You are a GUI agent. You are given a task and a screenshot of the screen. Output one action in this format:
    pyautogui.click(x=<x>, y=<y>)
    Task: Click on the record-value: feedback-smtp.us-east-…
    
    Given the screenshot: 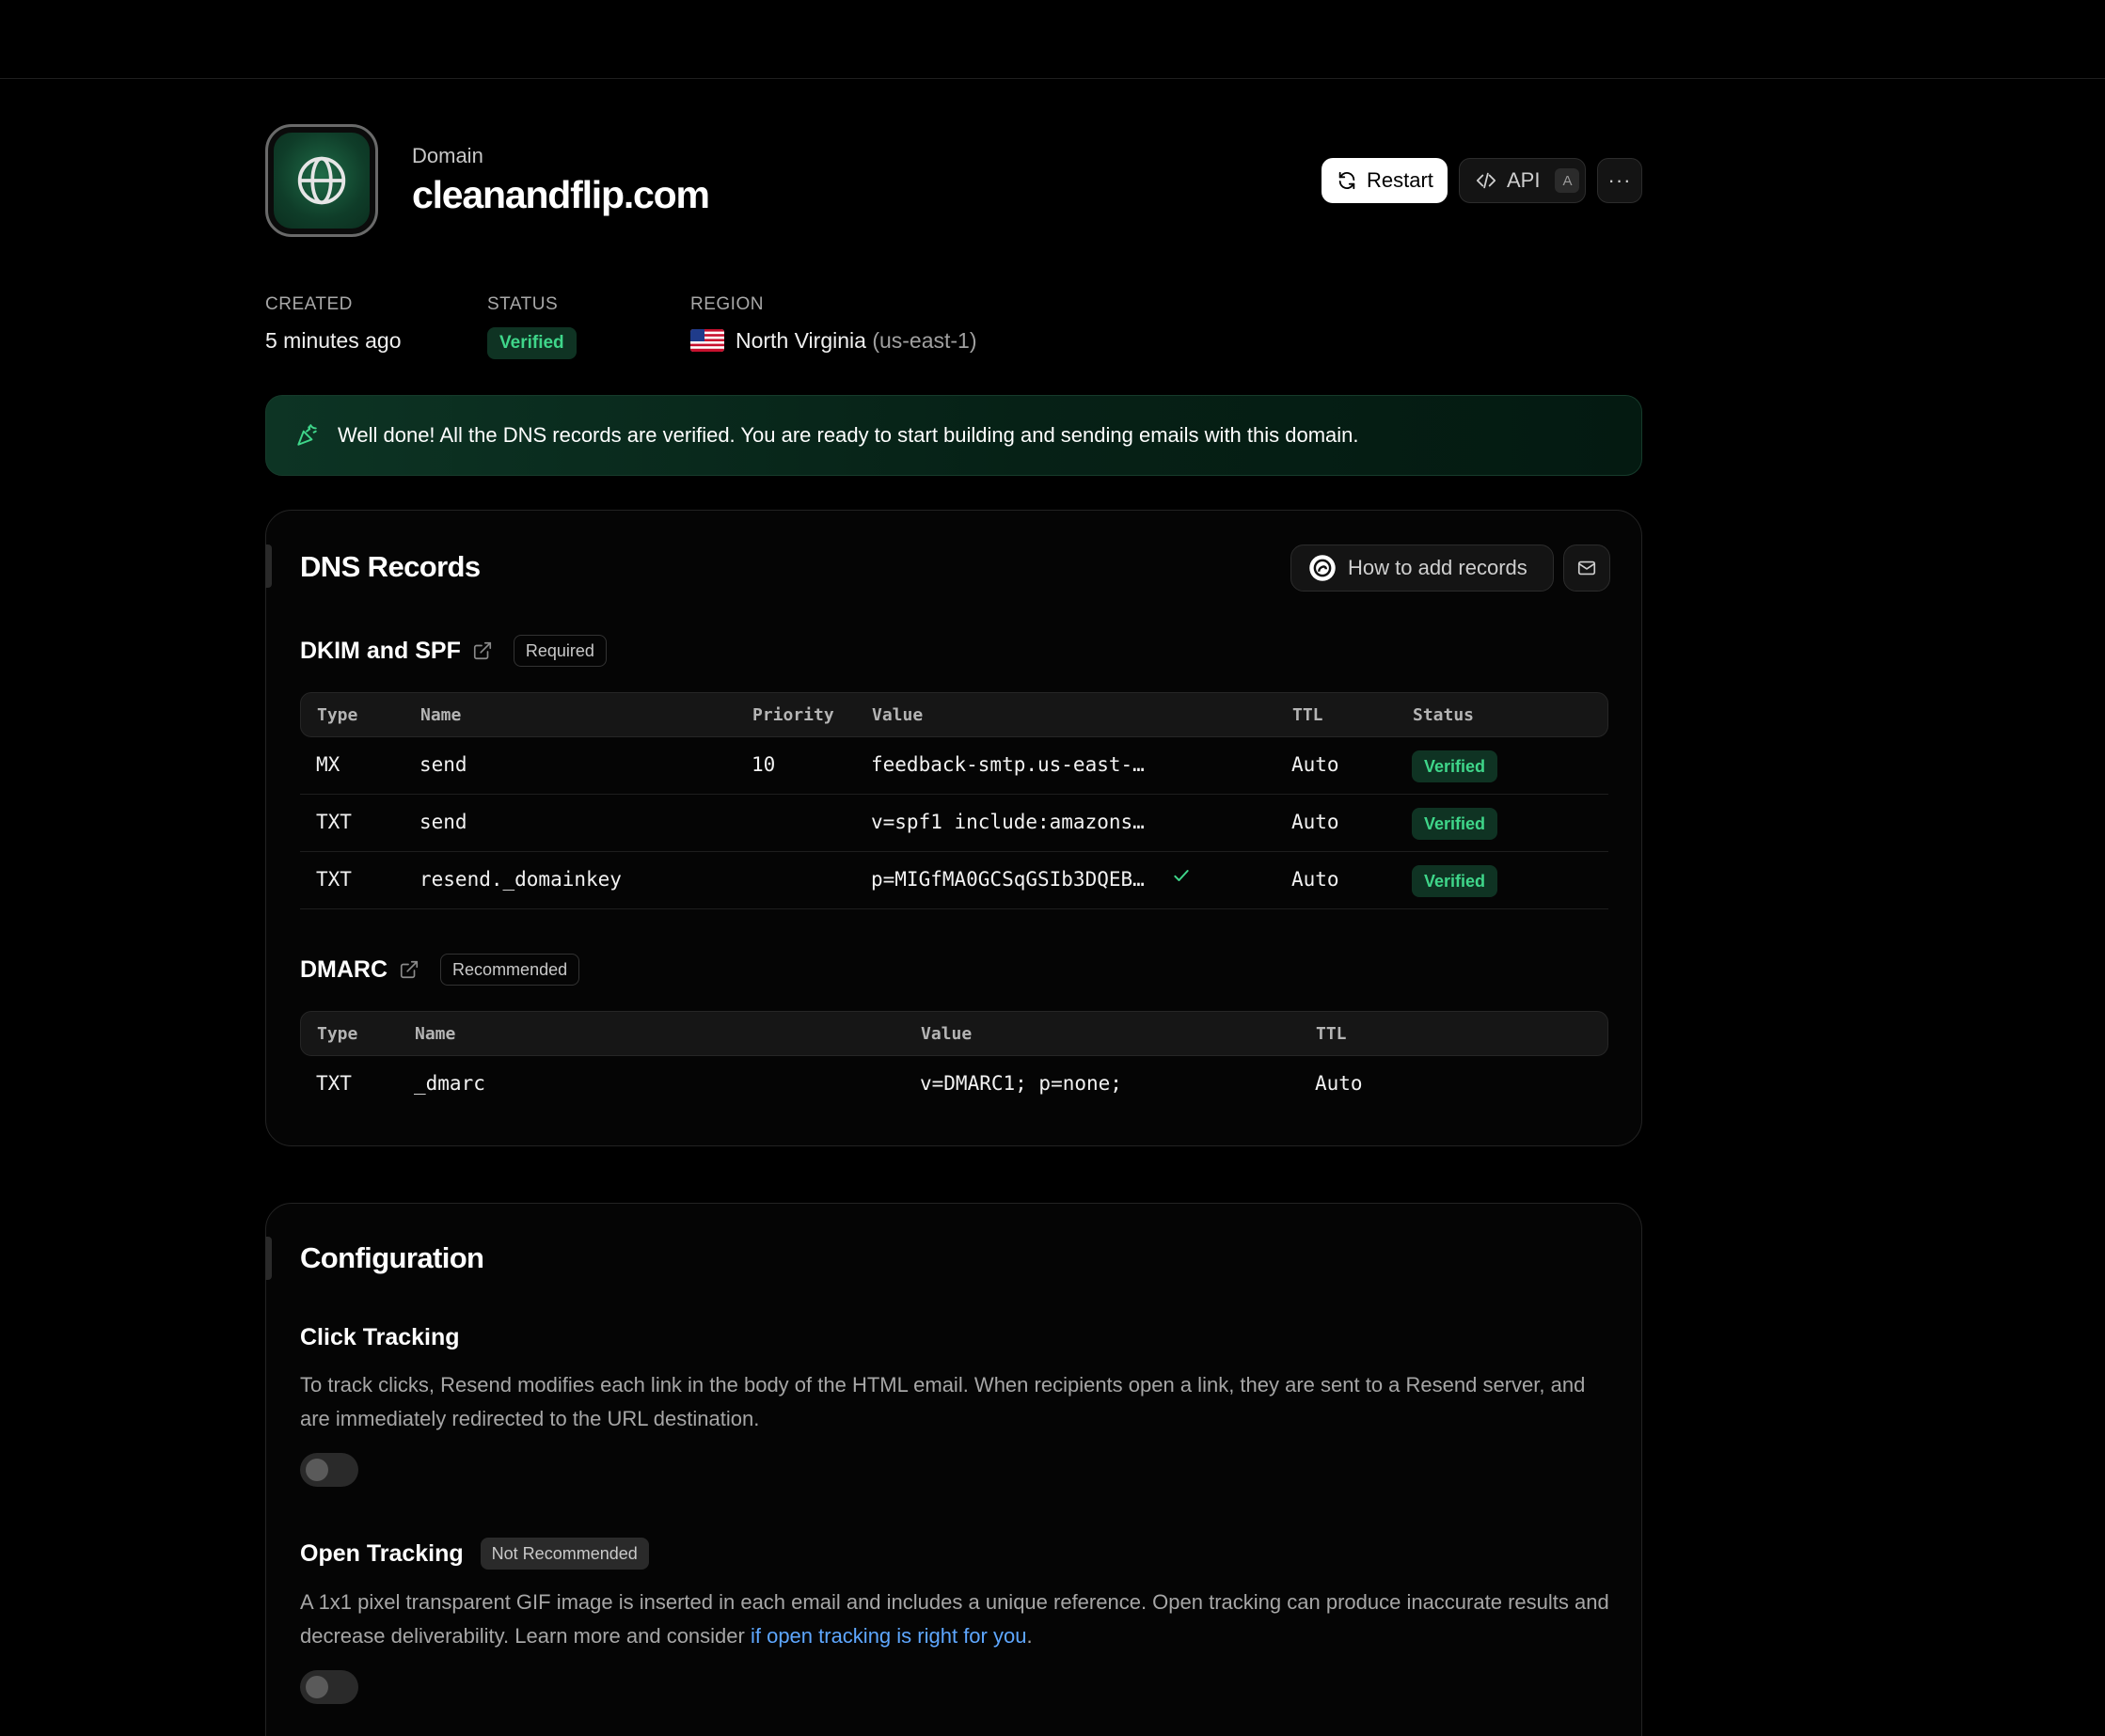 What is the action you would take?
    pyautogui.click(x=1008, y=764)
    